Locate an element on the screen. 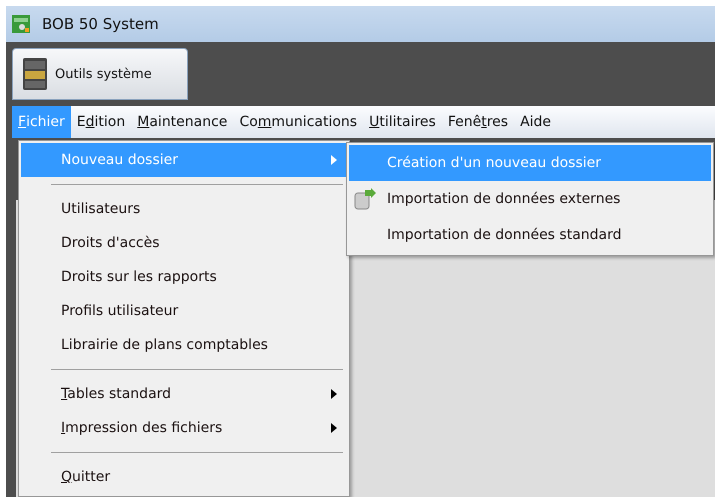 The width and height of the screenshot is (715, 497). app-logo-icon is located at coordinates (21, 24).